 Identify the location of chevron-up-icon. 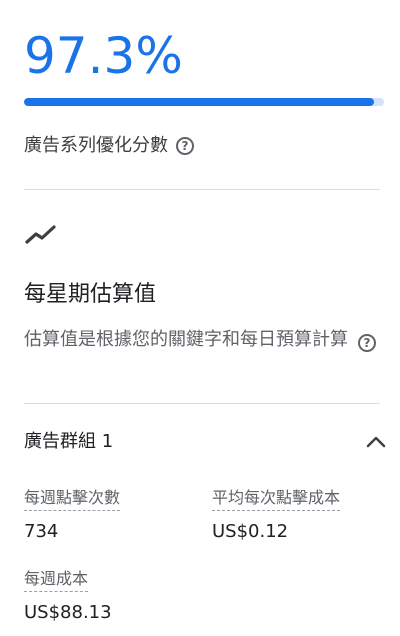
(376, 442).